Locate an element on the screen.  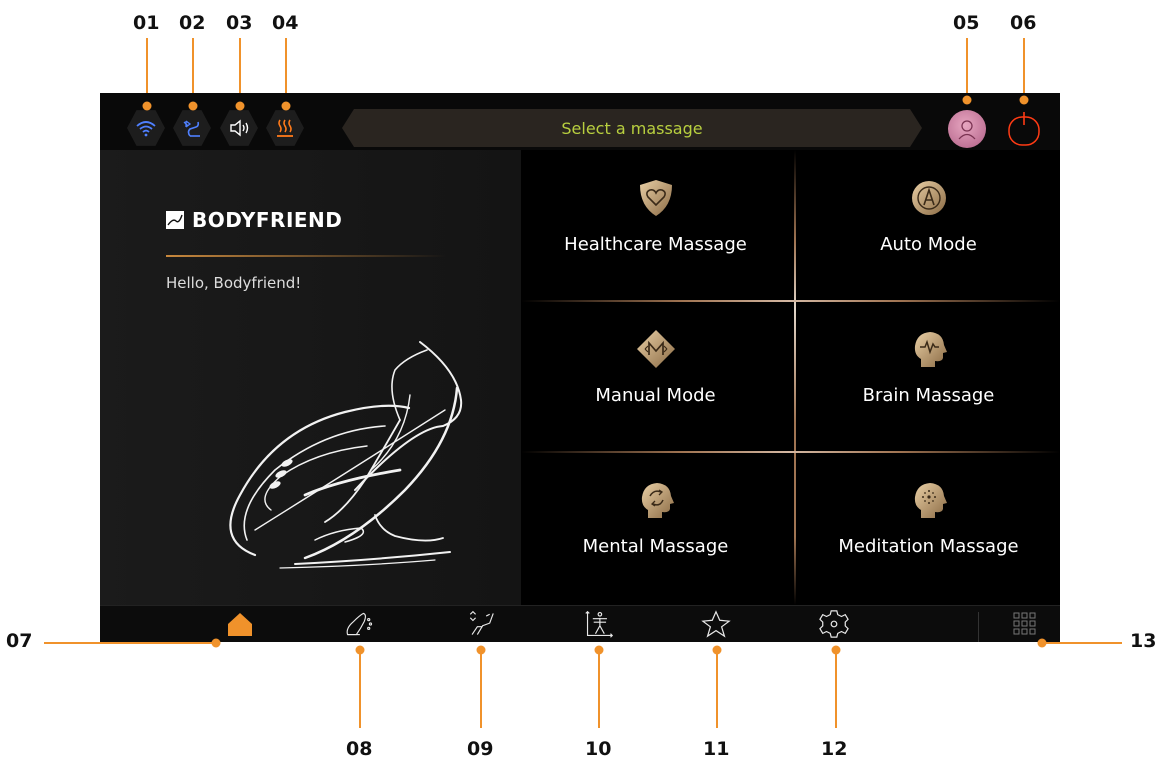
settings-gear-icon is located at coordinates (834, 624).